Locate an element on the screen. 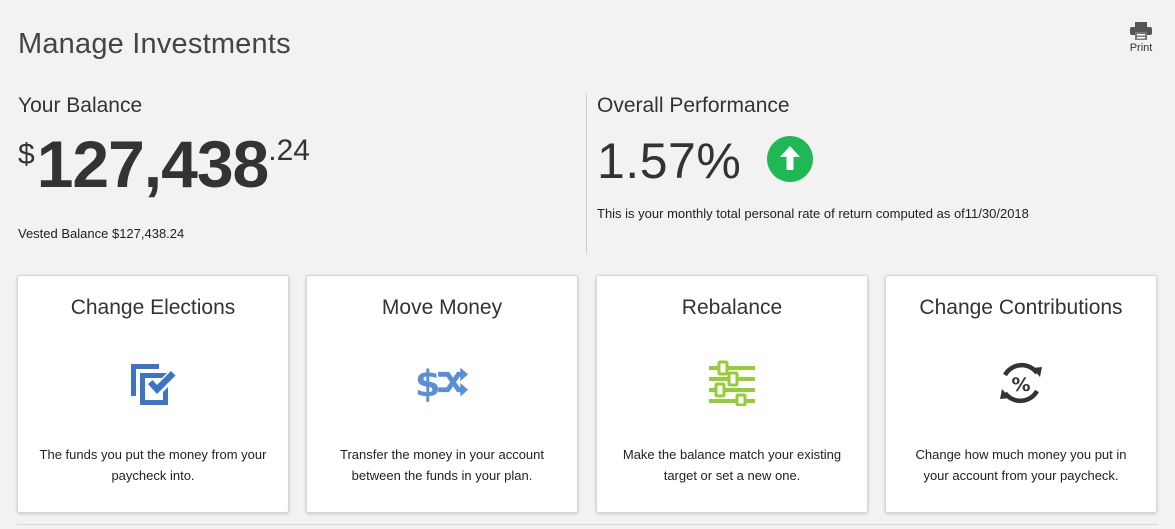  currency-symbol: $ is located at coordinates (26, 154).